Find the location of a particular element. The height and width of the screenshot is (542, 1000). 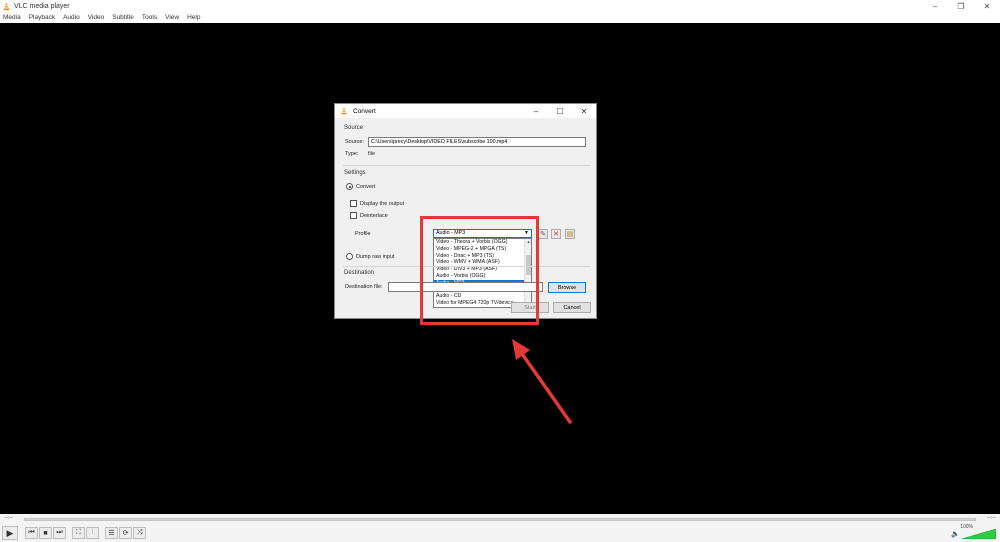

cancel-button: Cancel is located at coordinates (572, 307).